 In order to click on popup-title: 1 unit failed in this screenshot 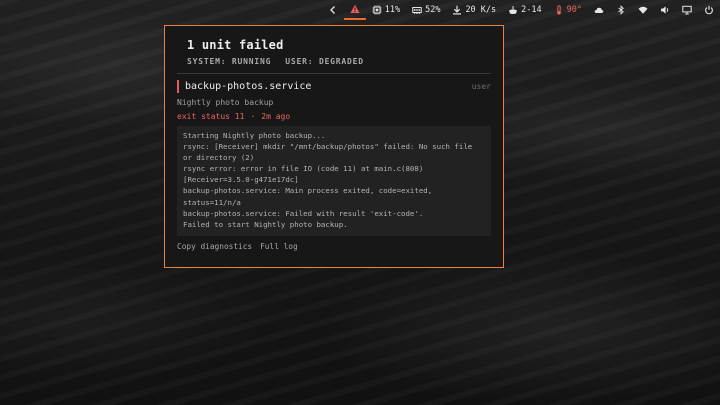, I will do `click(235, 45)`.